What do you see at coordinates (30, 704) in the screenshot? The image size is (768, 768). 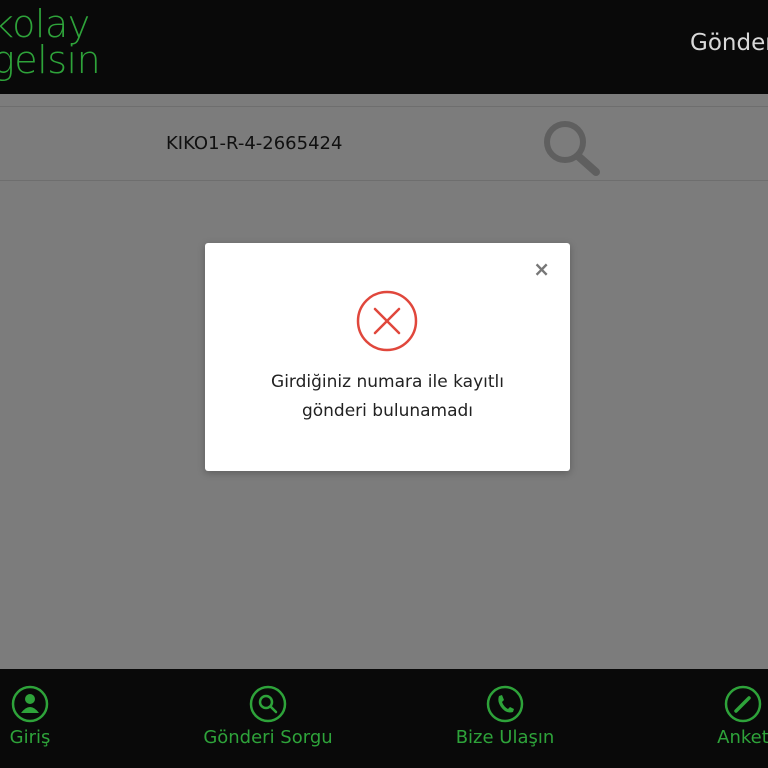 I see `user-icon` at bounding box center [30, 704].